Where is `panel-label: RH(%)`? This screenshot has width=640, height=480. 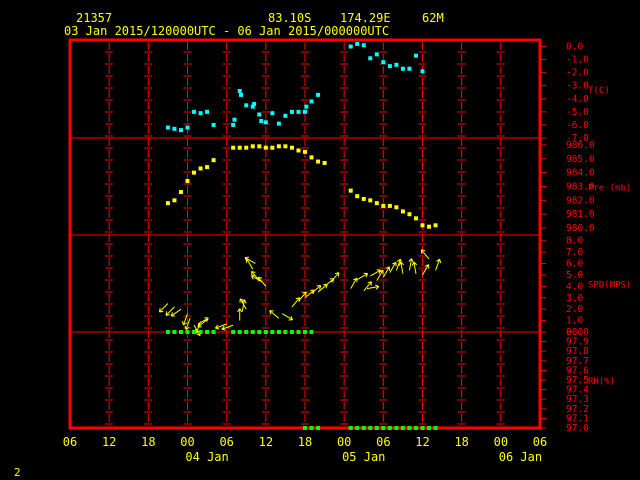
panel-label: RH(%) is located at coordinates (601, 382).